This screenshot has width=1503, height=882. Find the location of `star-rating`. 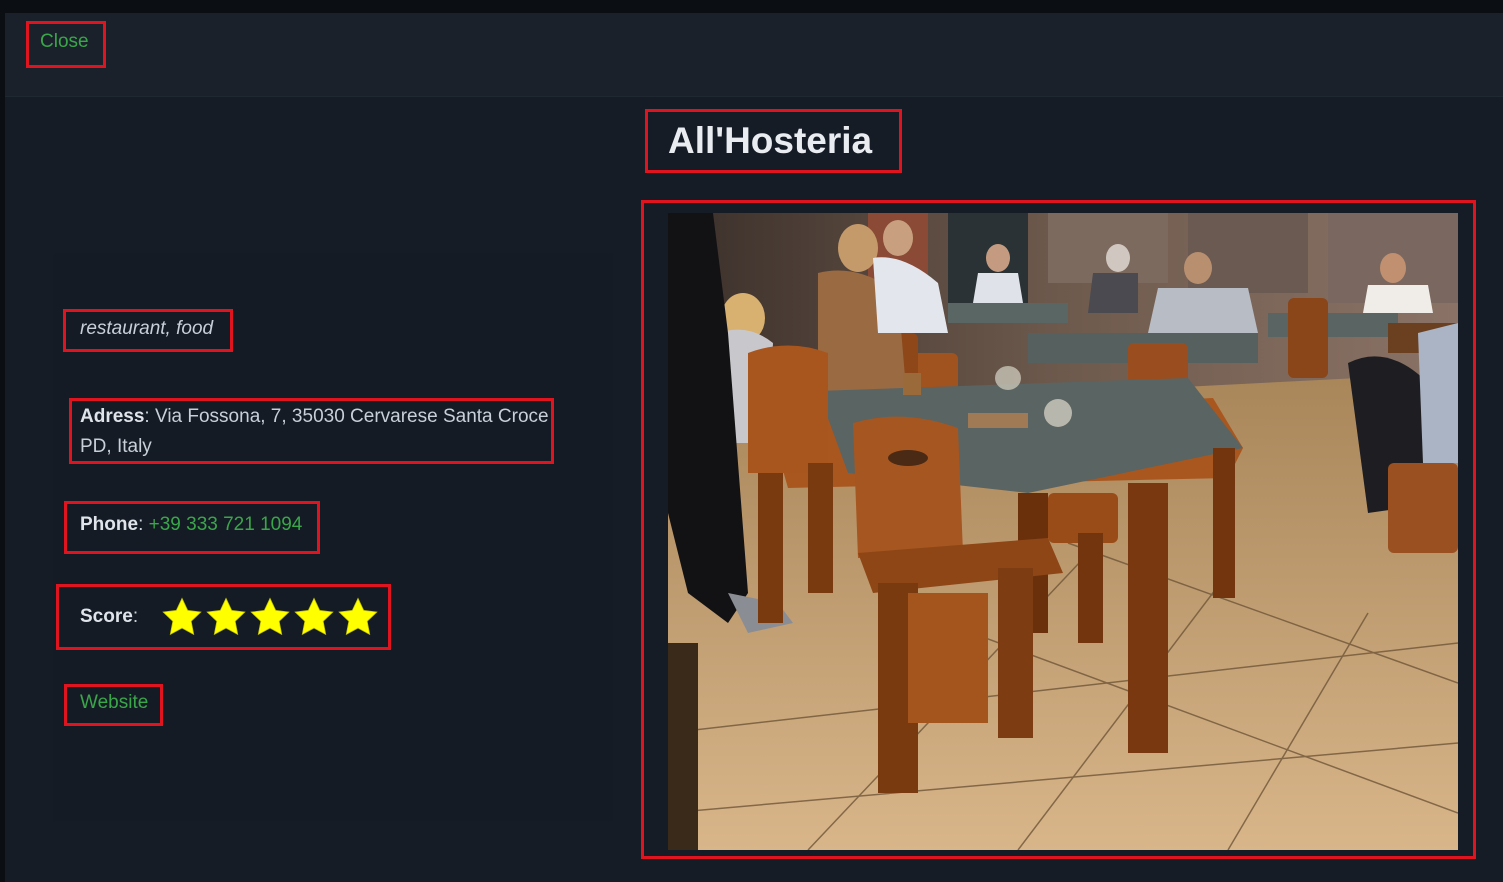

star-rating is located at coordinates (270, 617).